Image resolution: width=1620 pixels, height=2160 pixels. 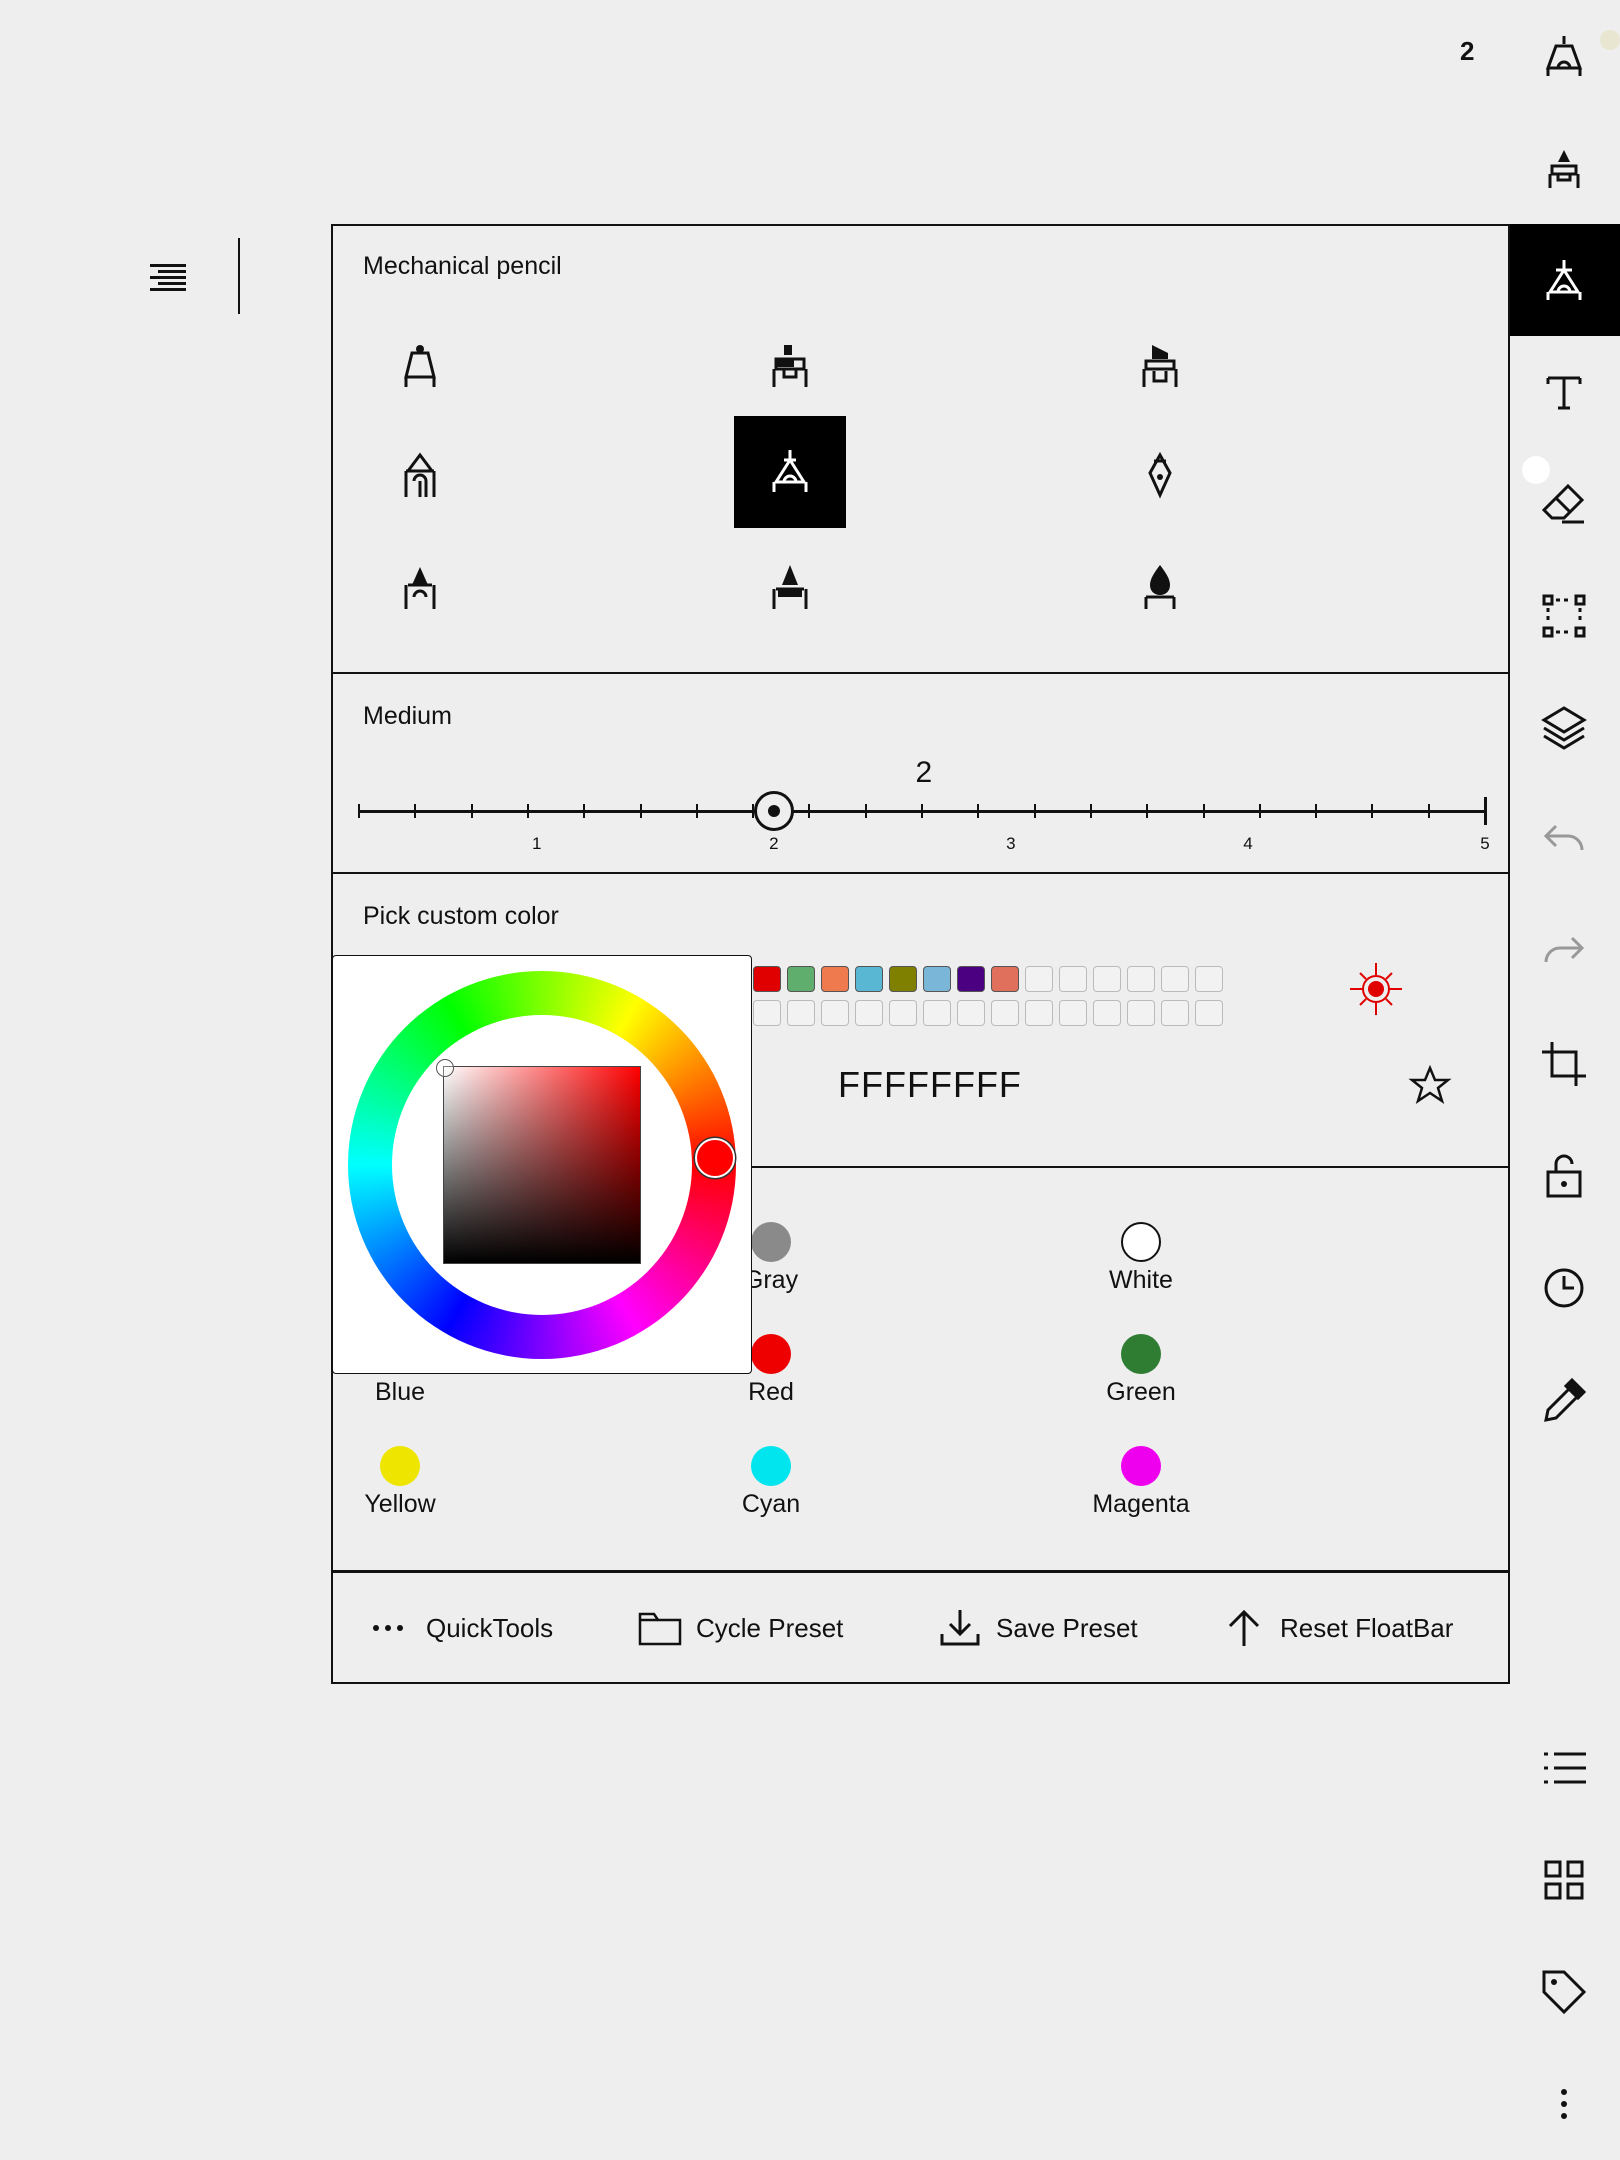 I want to click on undo-button, so click(x=1564, y=840).